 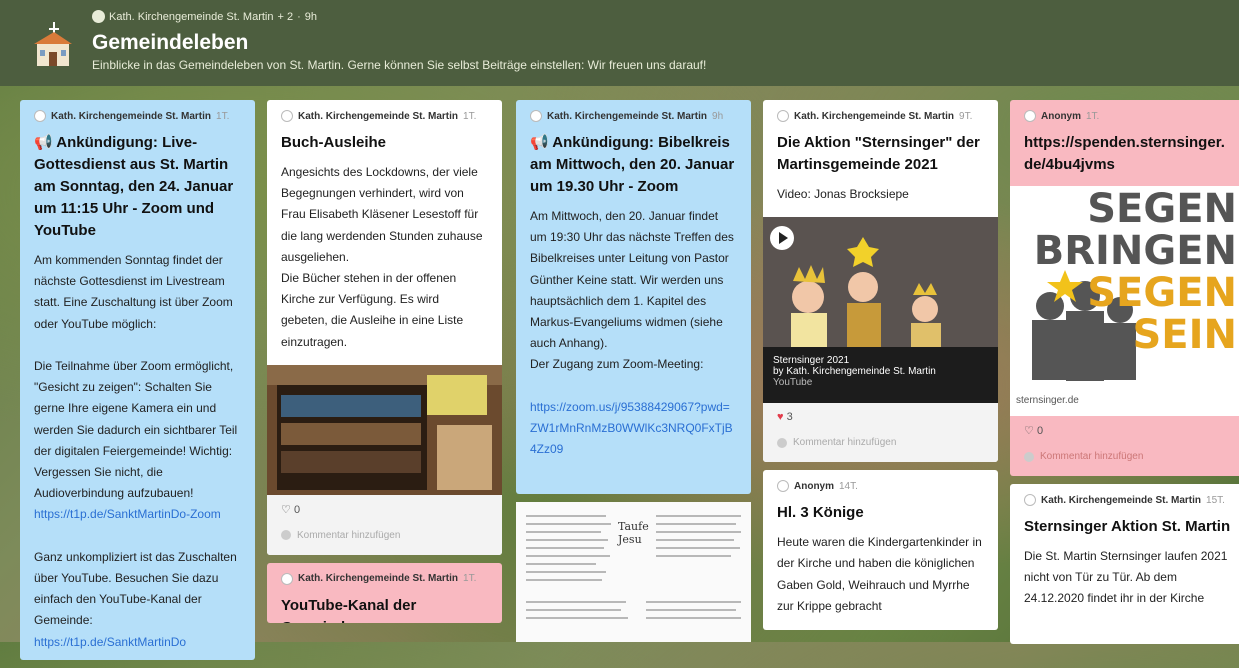 I want to click on post-time: 15T., so click(x=1215, y=500).